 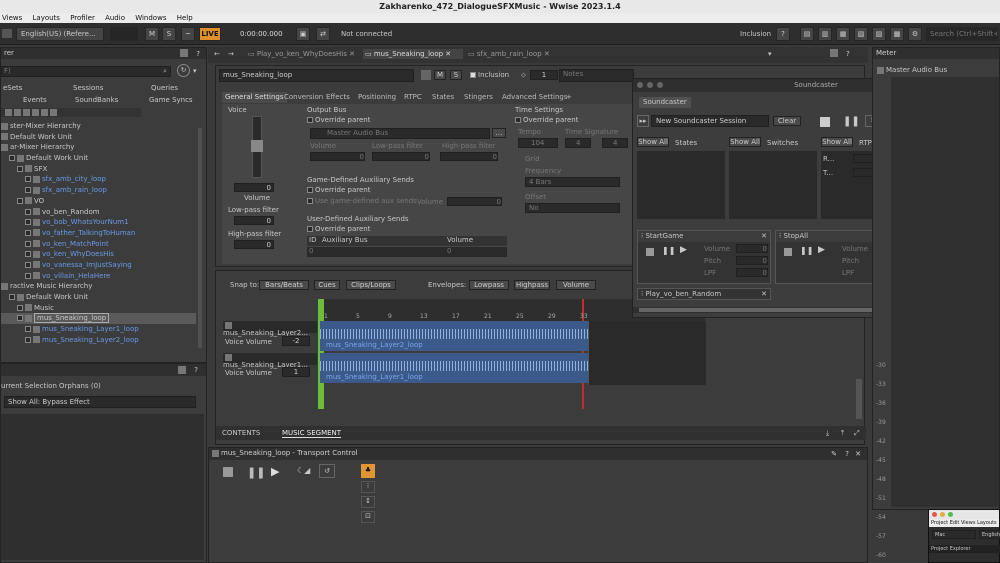 What do you see at coordinates (296, 341) in the screenshot?
I see `track-value-layer2: -2` at bounding box center [296, 341].